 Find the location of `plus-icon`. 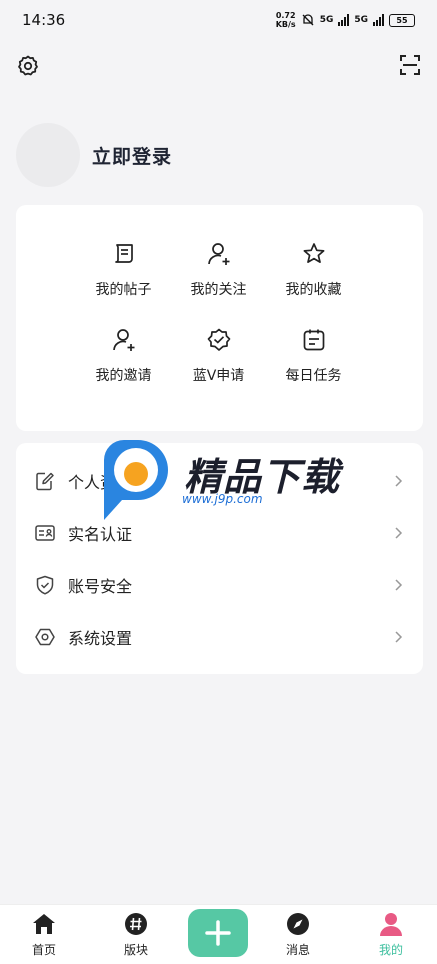

plus-icon is located at coordinates (218, 933).